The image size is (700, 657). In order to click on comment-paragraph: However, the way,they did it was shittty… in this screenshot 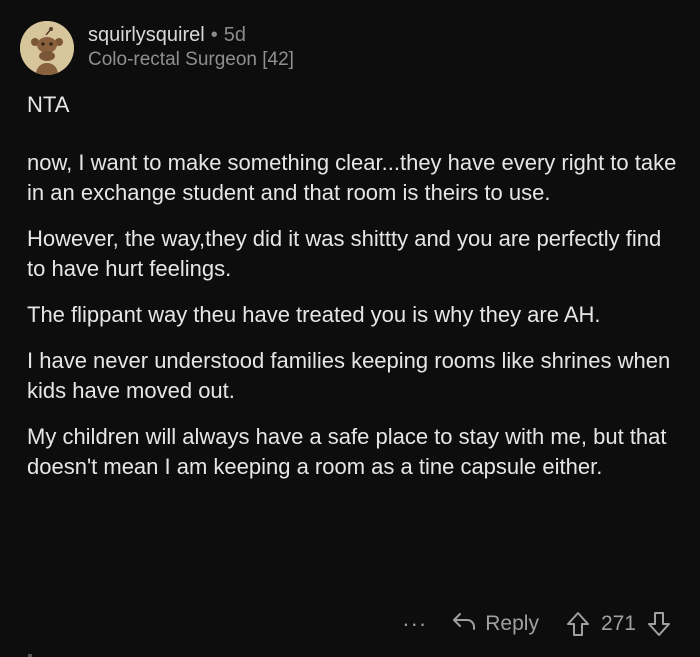, I will do `click(344, 253)`.